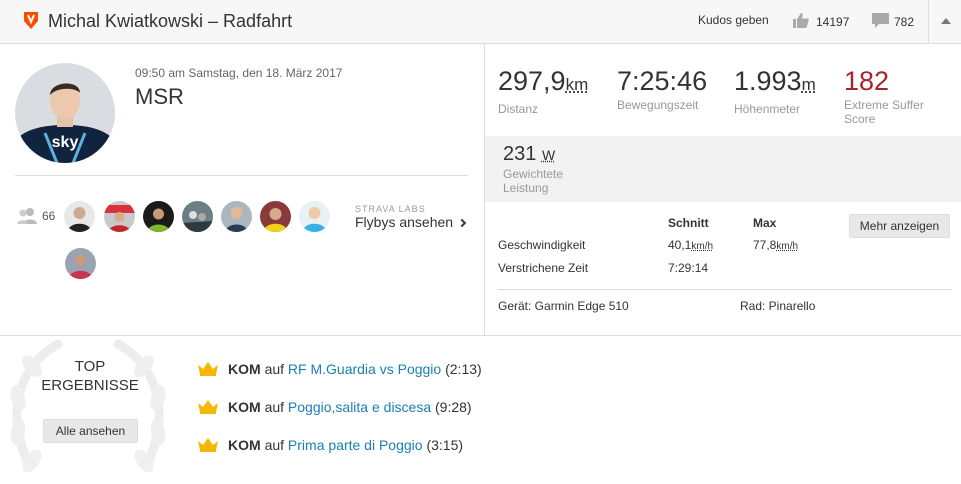  What do you see at coordinates (563, 306) in the screenshot?
I see `device-info: Gerät: Garmin Edge 510` at bounding box center [563, 306].